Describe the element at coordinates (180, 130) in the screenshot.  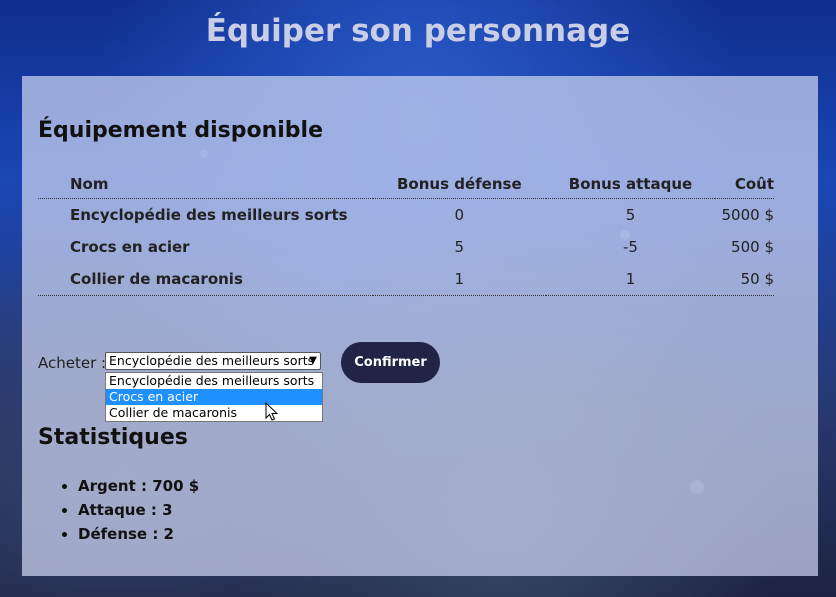
I see `equipment-heading: Équipement disponible` at that location.